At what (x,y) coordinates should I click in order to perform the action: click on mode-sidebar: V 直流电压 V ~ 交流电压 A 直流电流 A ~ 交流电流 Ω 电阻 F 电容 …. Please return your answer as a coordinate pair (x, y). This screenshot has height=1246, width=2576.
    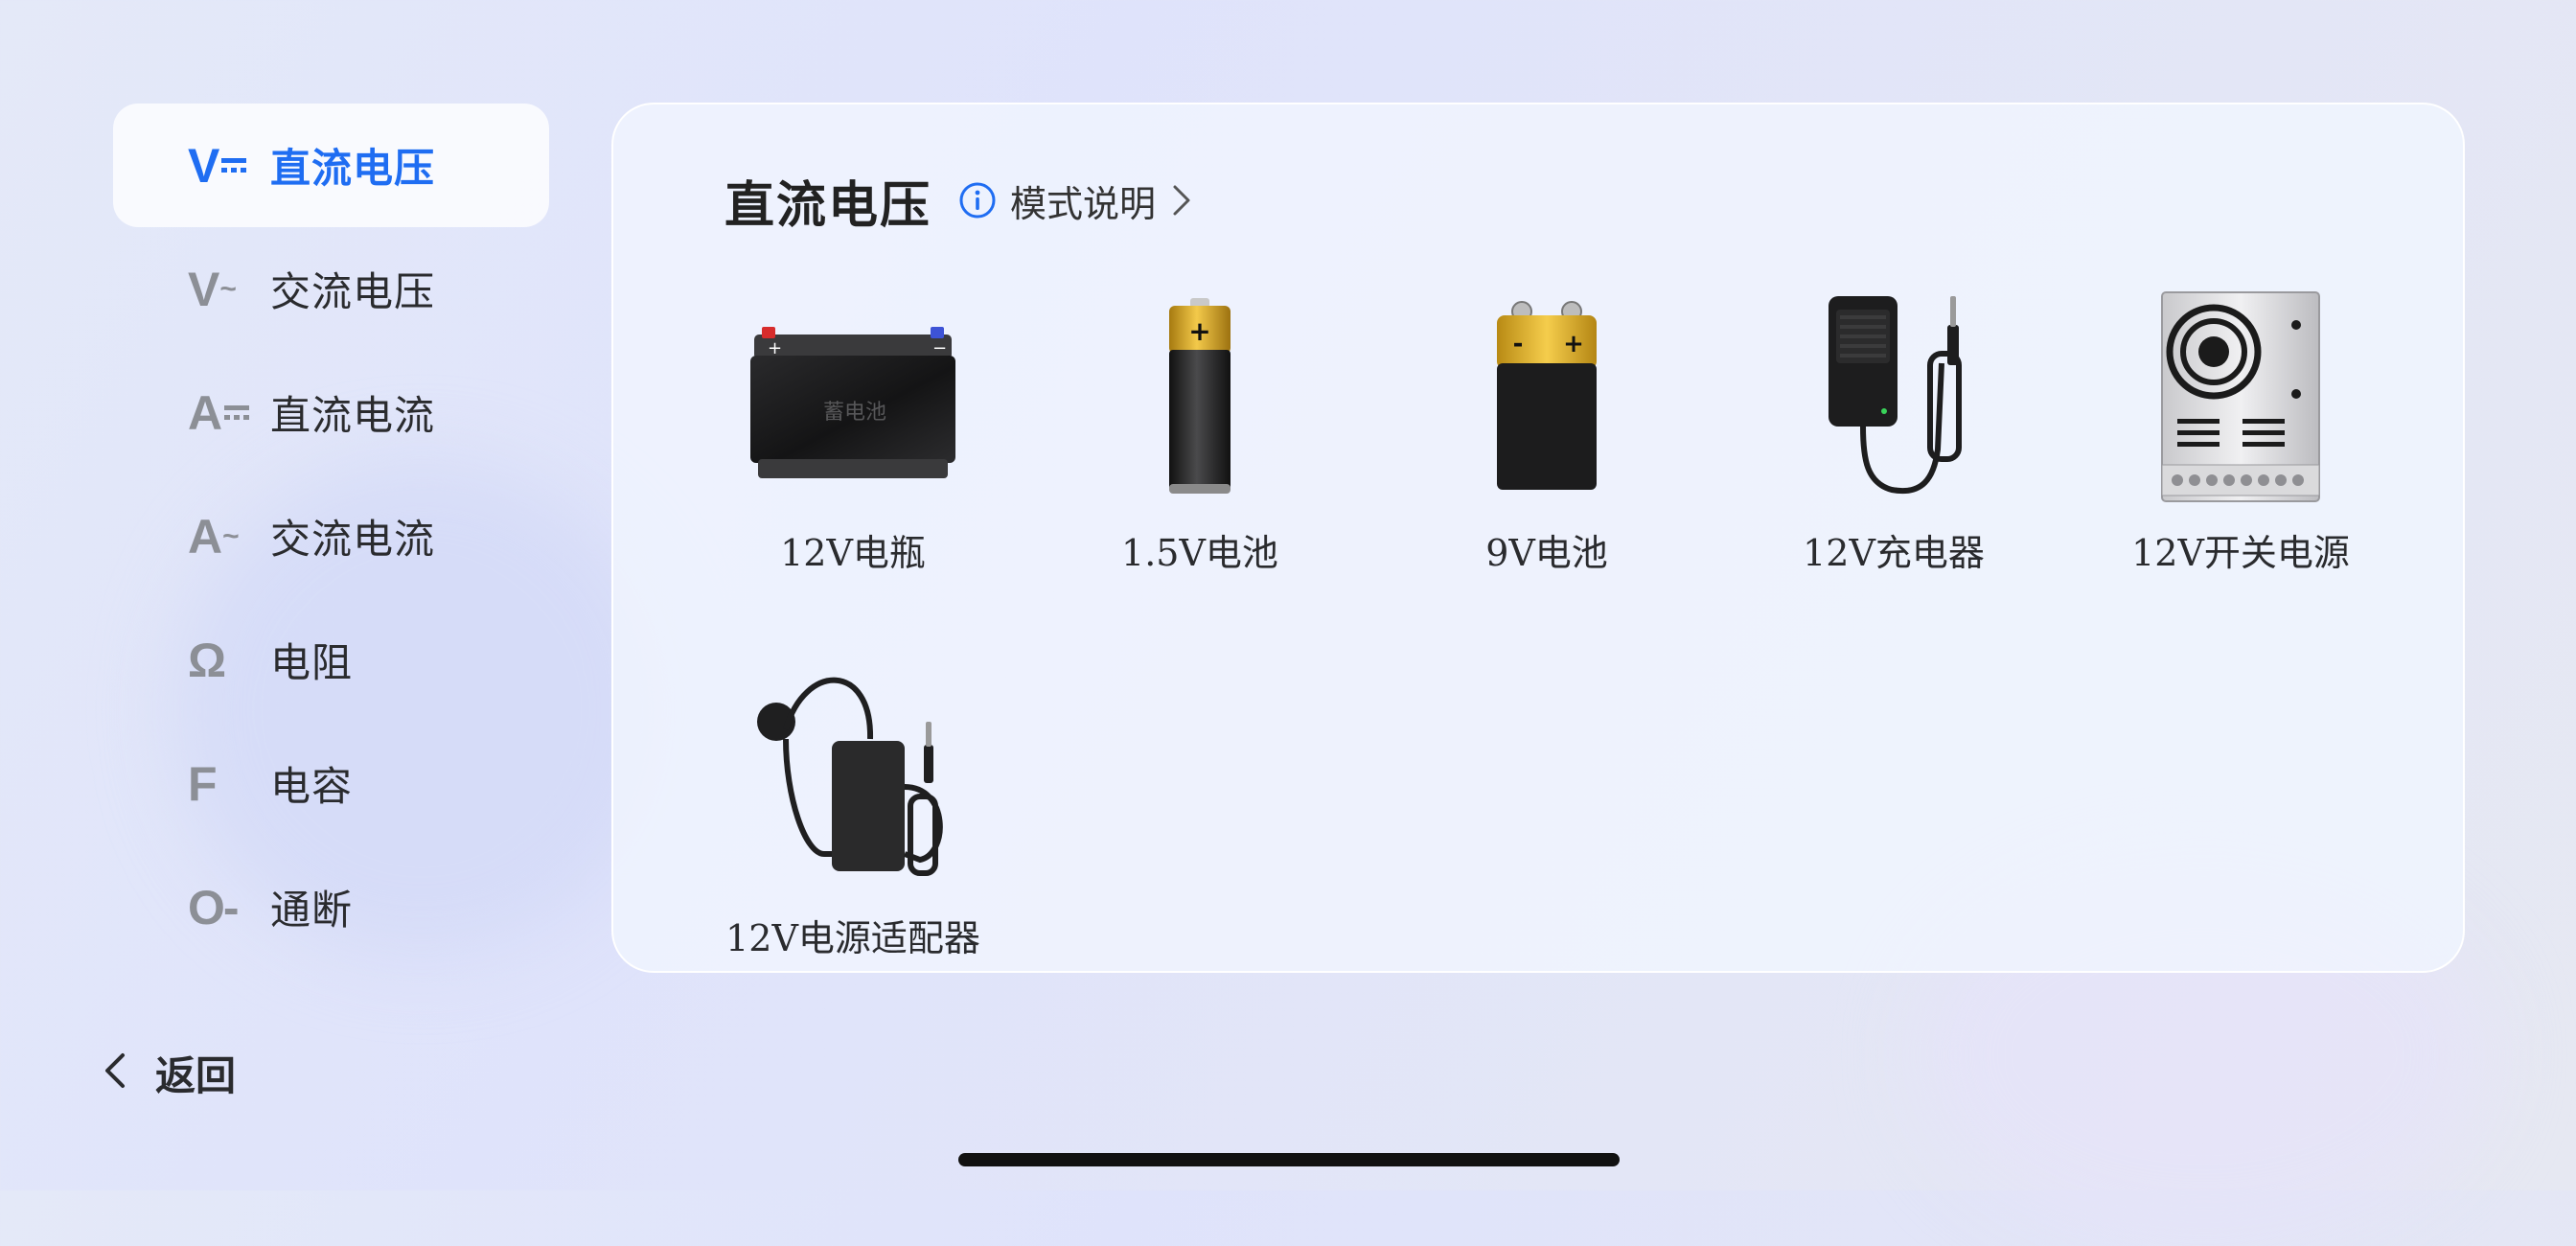
    Looking at the image, I should click on (331, 536).